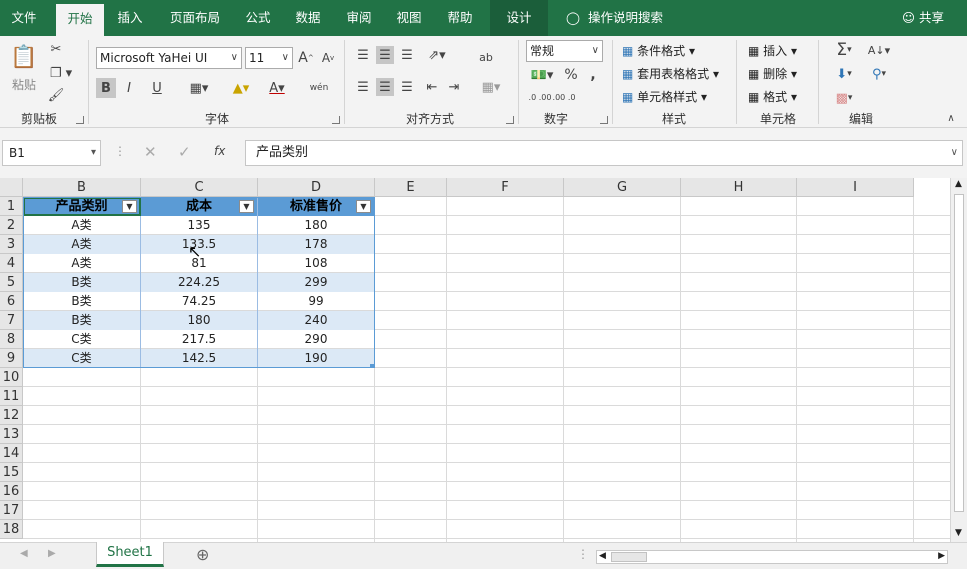 Image resolution: width=967 pixels, height=569 pixels. I want to click on tab-review: 审阅, so click(359, 18).